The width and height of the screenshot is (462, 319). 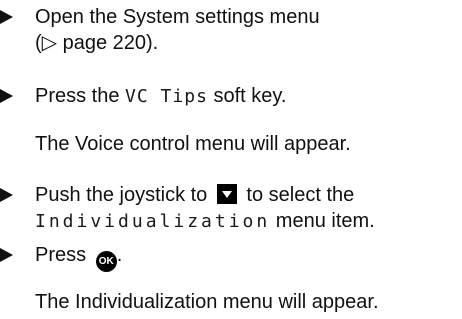 I want to click on step-text-post: ., so click(x=119, y=255).